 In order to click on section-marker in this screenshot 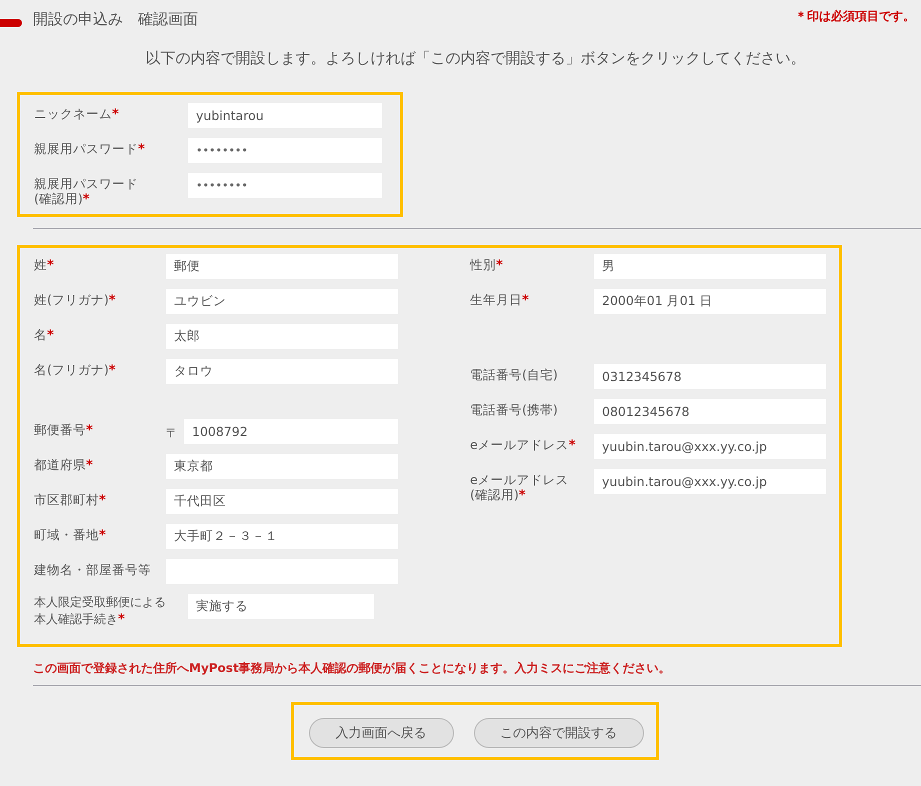, I will do `click(11, 23)`.